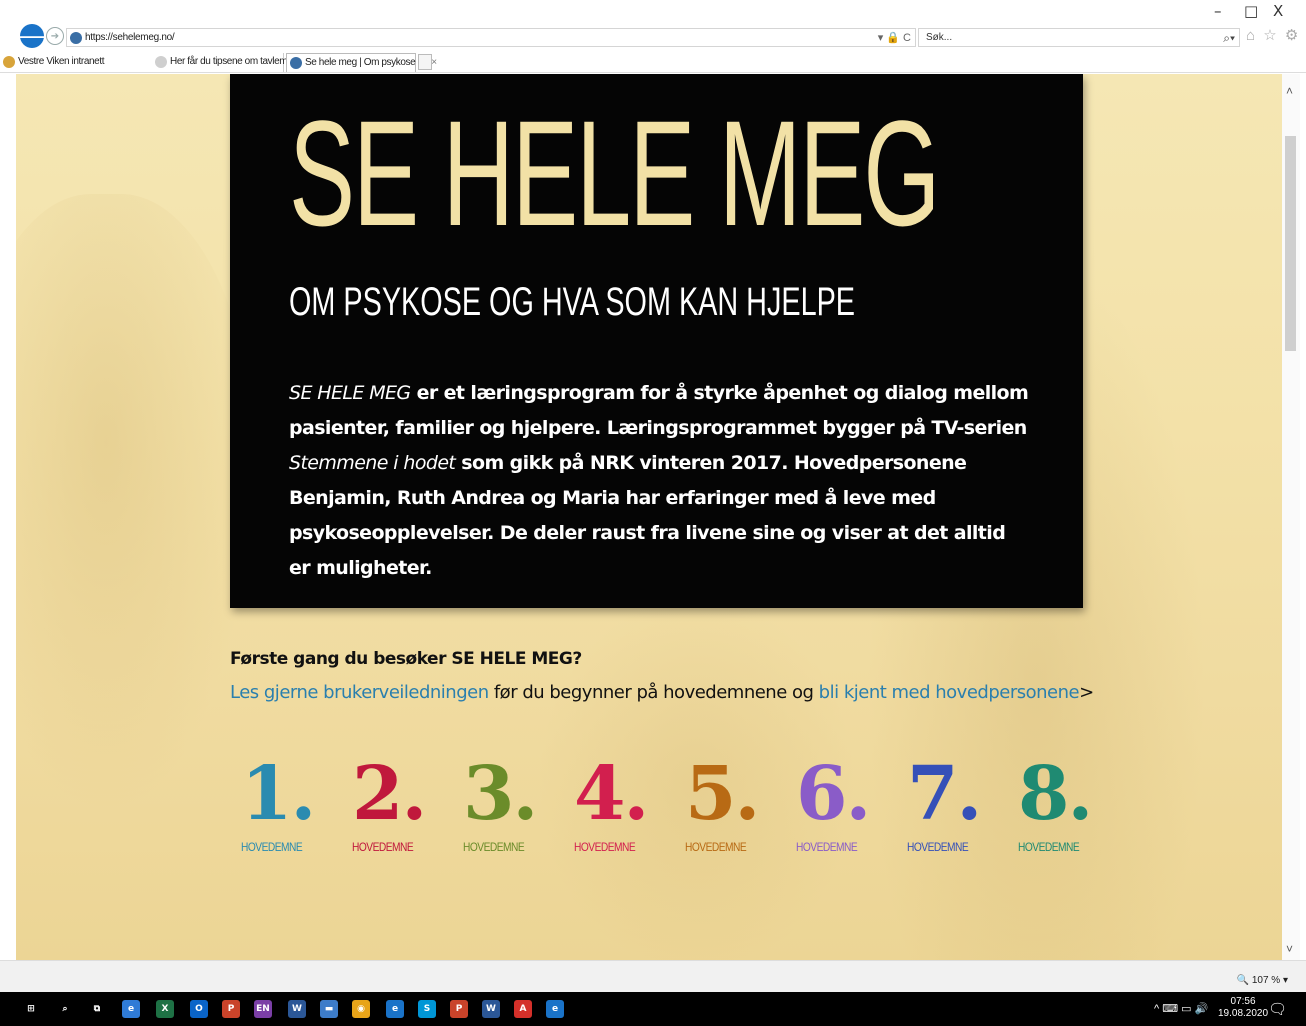 The image size is (1306, 1026). I want to click on topic-8-link: 8. HOVEDEMNE, so click(1063, 804).